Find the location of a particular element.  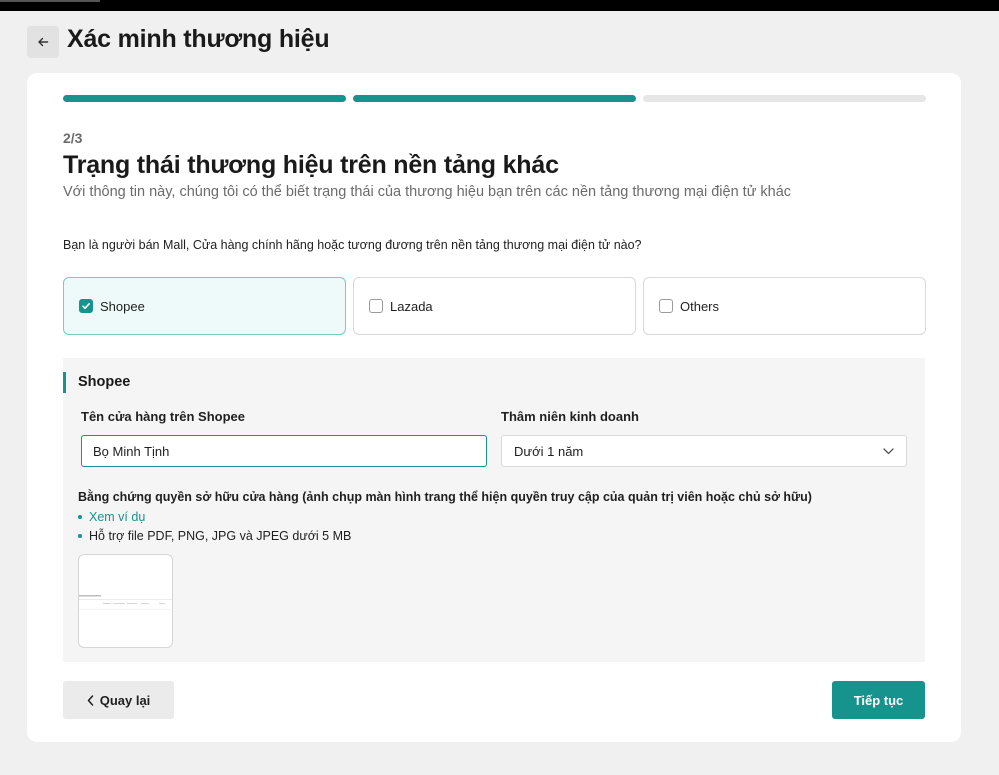

step-progress-bar is located at coordinates (494, 98).